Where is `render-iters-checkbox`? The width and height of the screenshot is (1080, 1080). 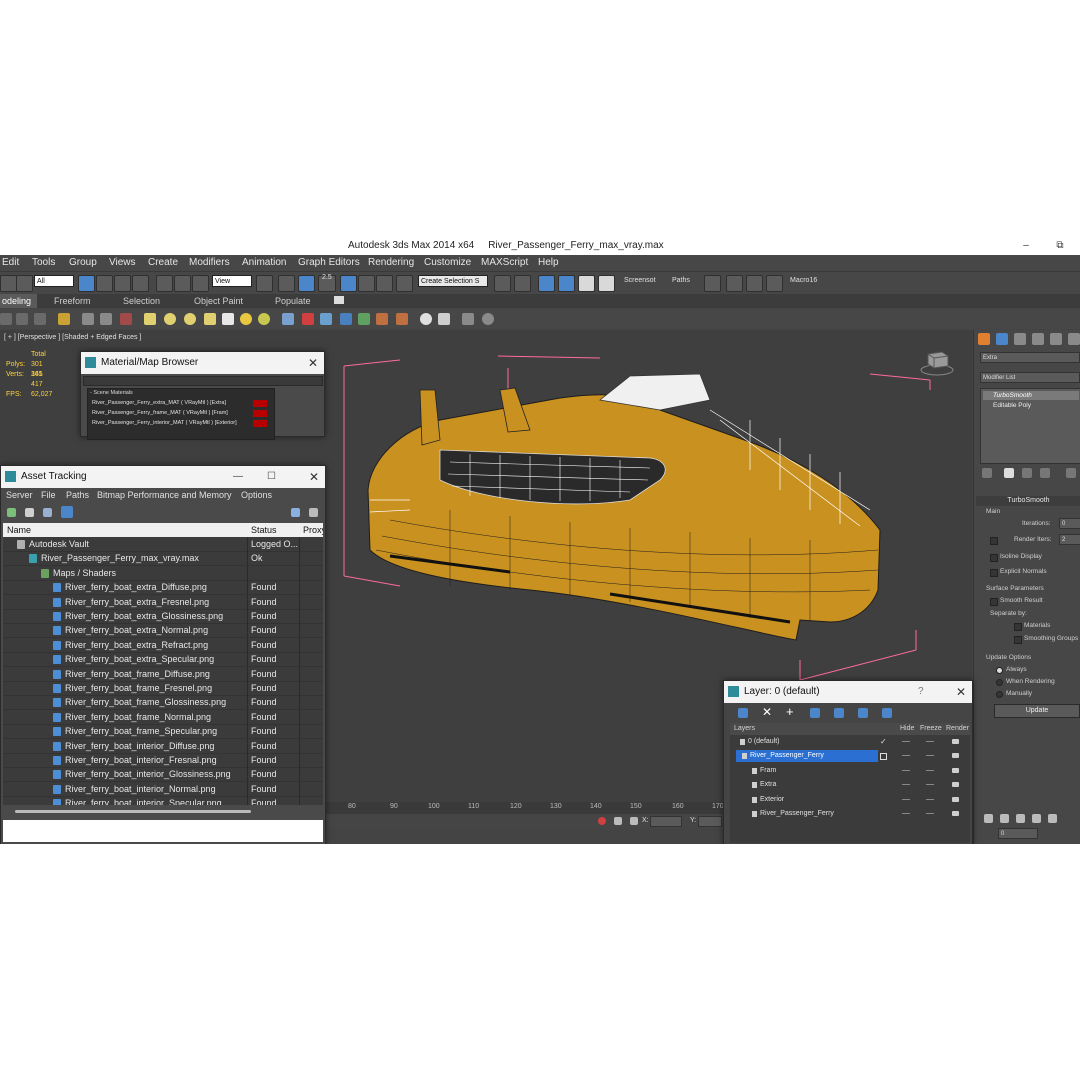 render-iters-checkbox is located at coordinates (994, 541).